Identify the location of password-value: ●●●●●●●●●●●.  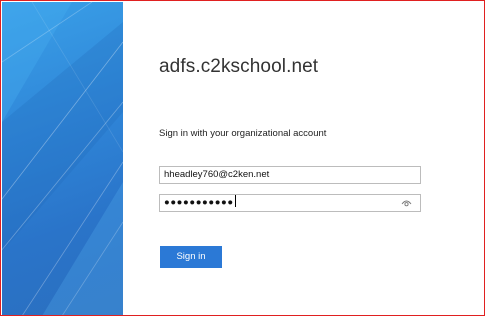
(199, 202).